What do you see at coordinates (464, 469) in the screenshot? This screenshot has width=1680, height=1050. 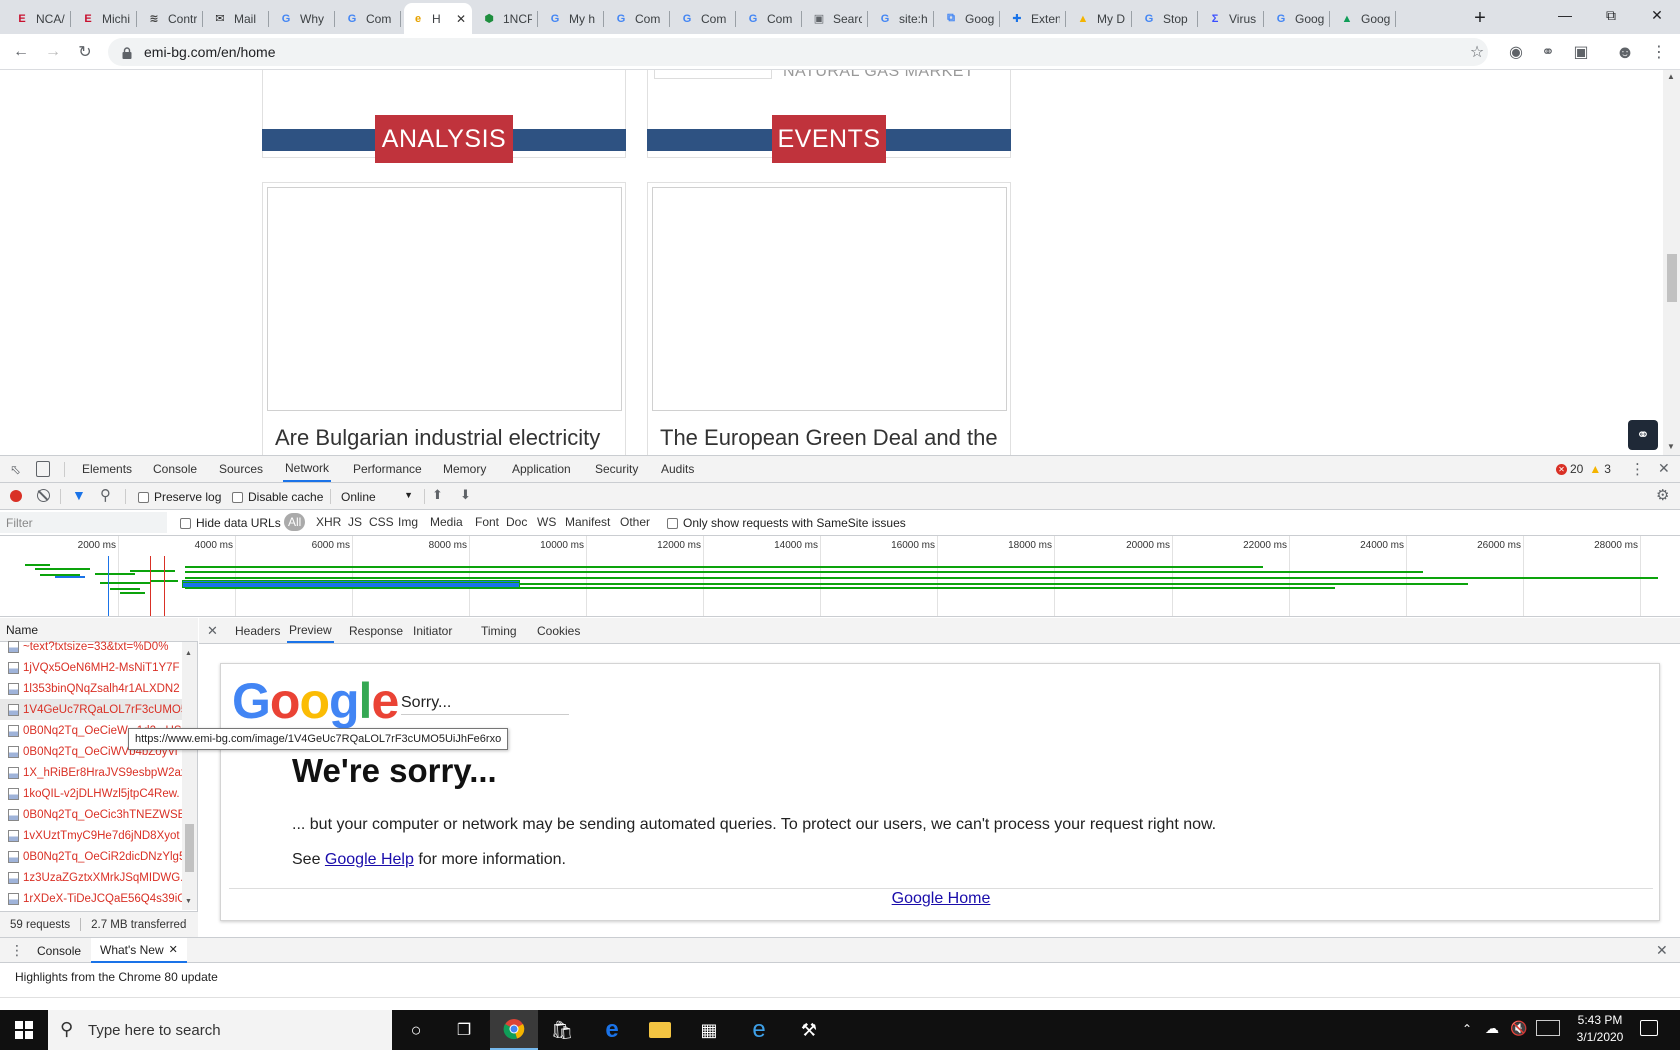 I see `devtools-tab-memory: Memory` at bounding box center [464, 469].